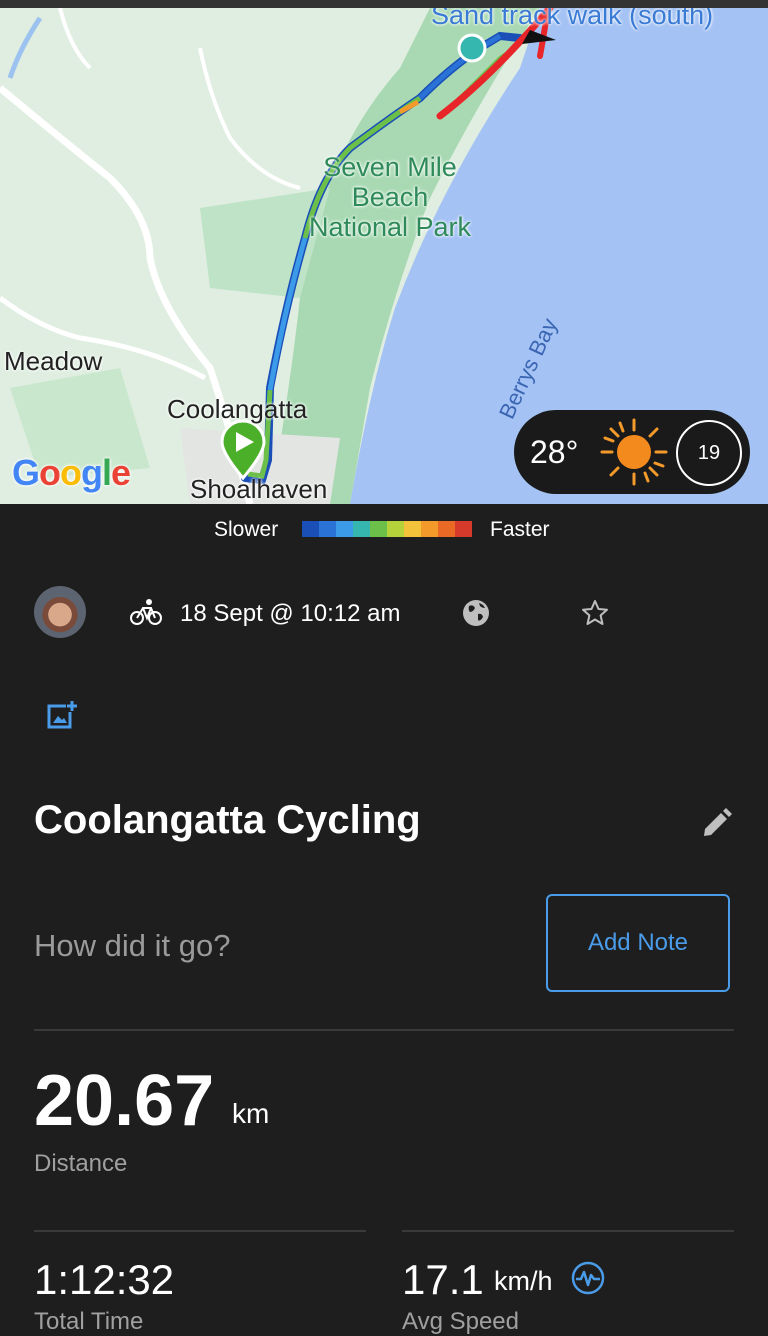  I want to click on distance-label: Distance, so click(81, 1163).